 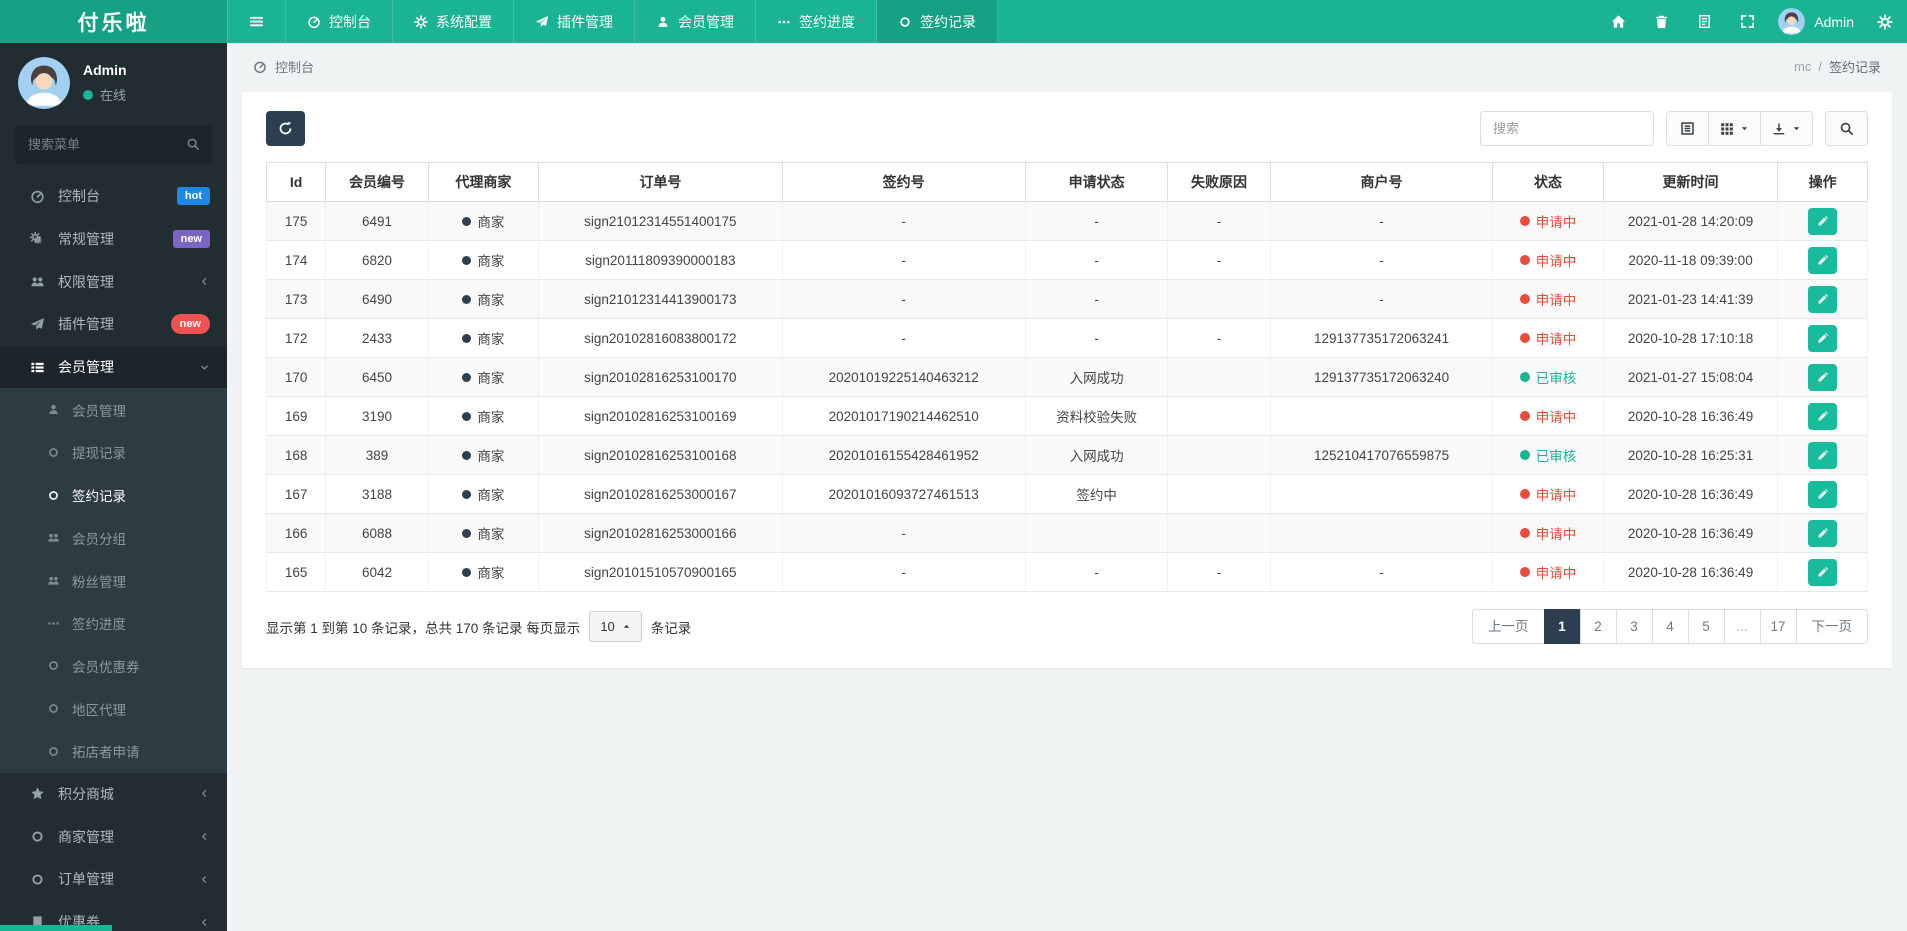 What do you see at coordinates (1747, 21) in the screenshot?
I see `expand-button` at bounding box center [1747, 21].